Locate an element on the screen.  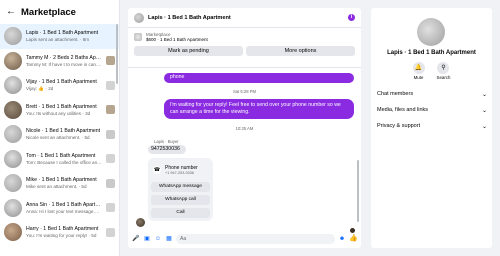
conversation-name: Mike · 1 Bed 1 Bath Apartment is located at coordinates (61, 180).